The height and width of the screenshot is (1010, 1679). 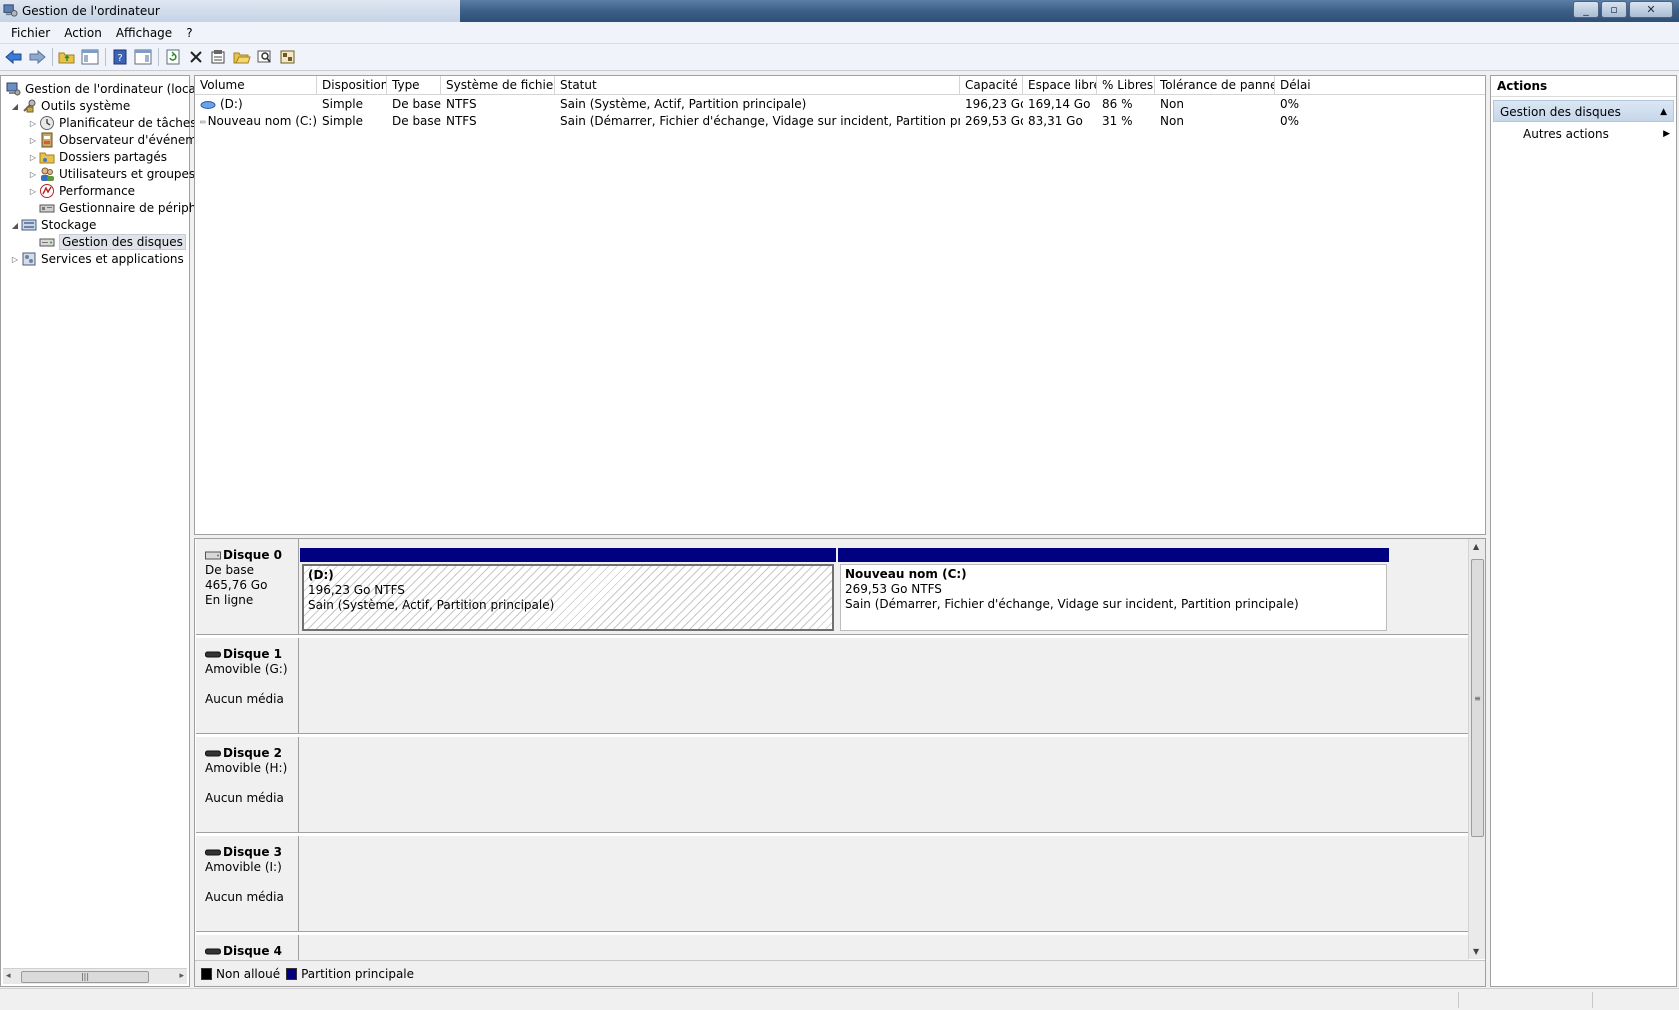 I want to click on tree-horizontal-scrollbar: ◂ ||| ▸, so click(x=95, y=976).